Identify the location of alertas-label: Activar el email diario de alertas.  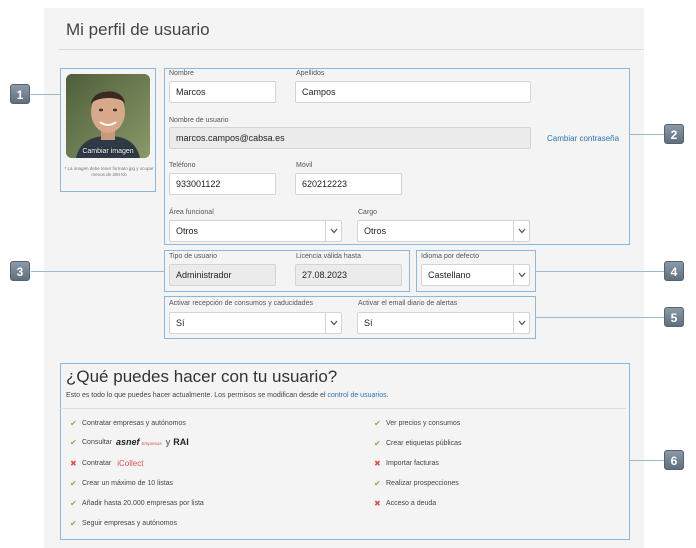
(408, 303).